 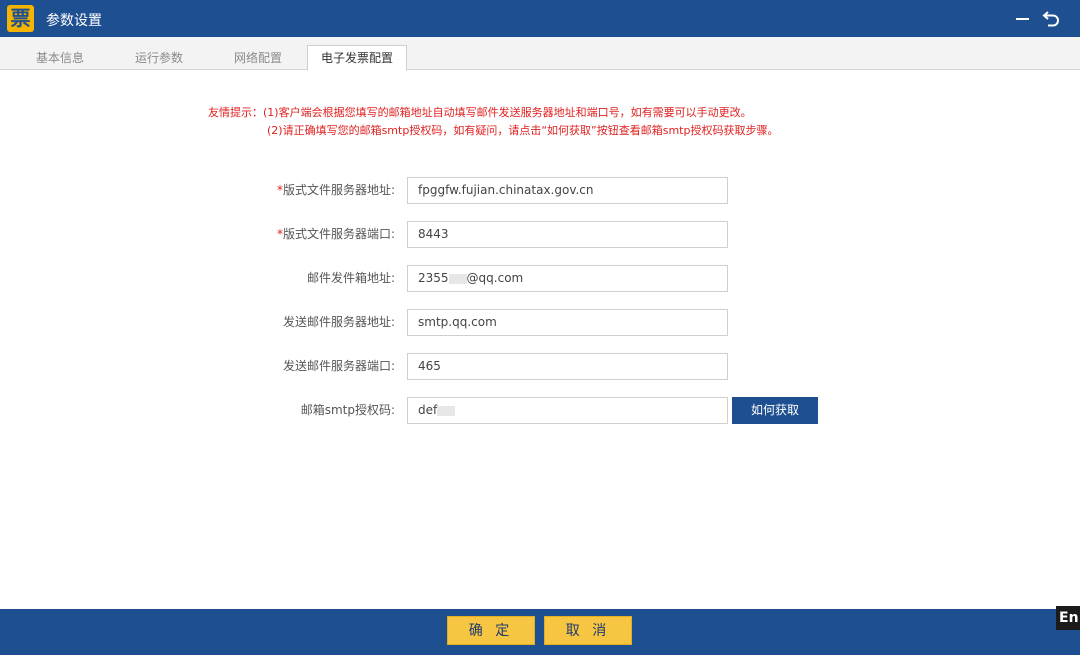 What do you see at coordinates (567, 278) in the screenshot?
I see `sender-email-input: 2355 @qq.com` at bounding box center [567, 278].